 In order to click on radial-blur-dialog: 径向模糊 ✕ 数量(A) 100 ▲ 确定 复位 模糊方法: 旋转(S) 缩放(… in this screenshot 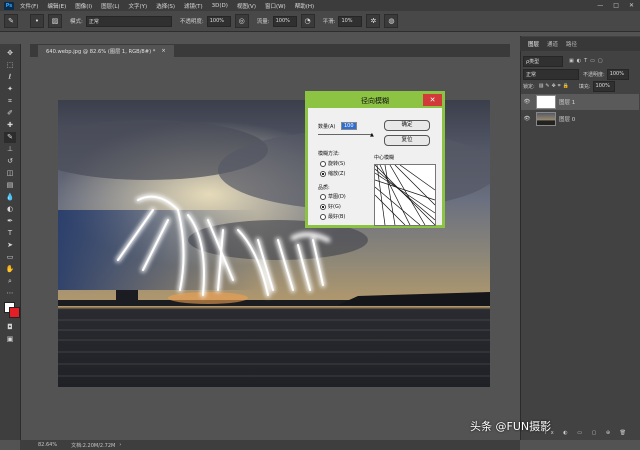, I will do `click(375, 159)`.